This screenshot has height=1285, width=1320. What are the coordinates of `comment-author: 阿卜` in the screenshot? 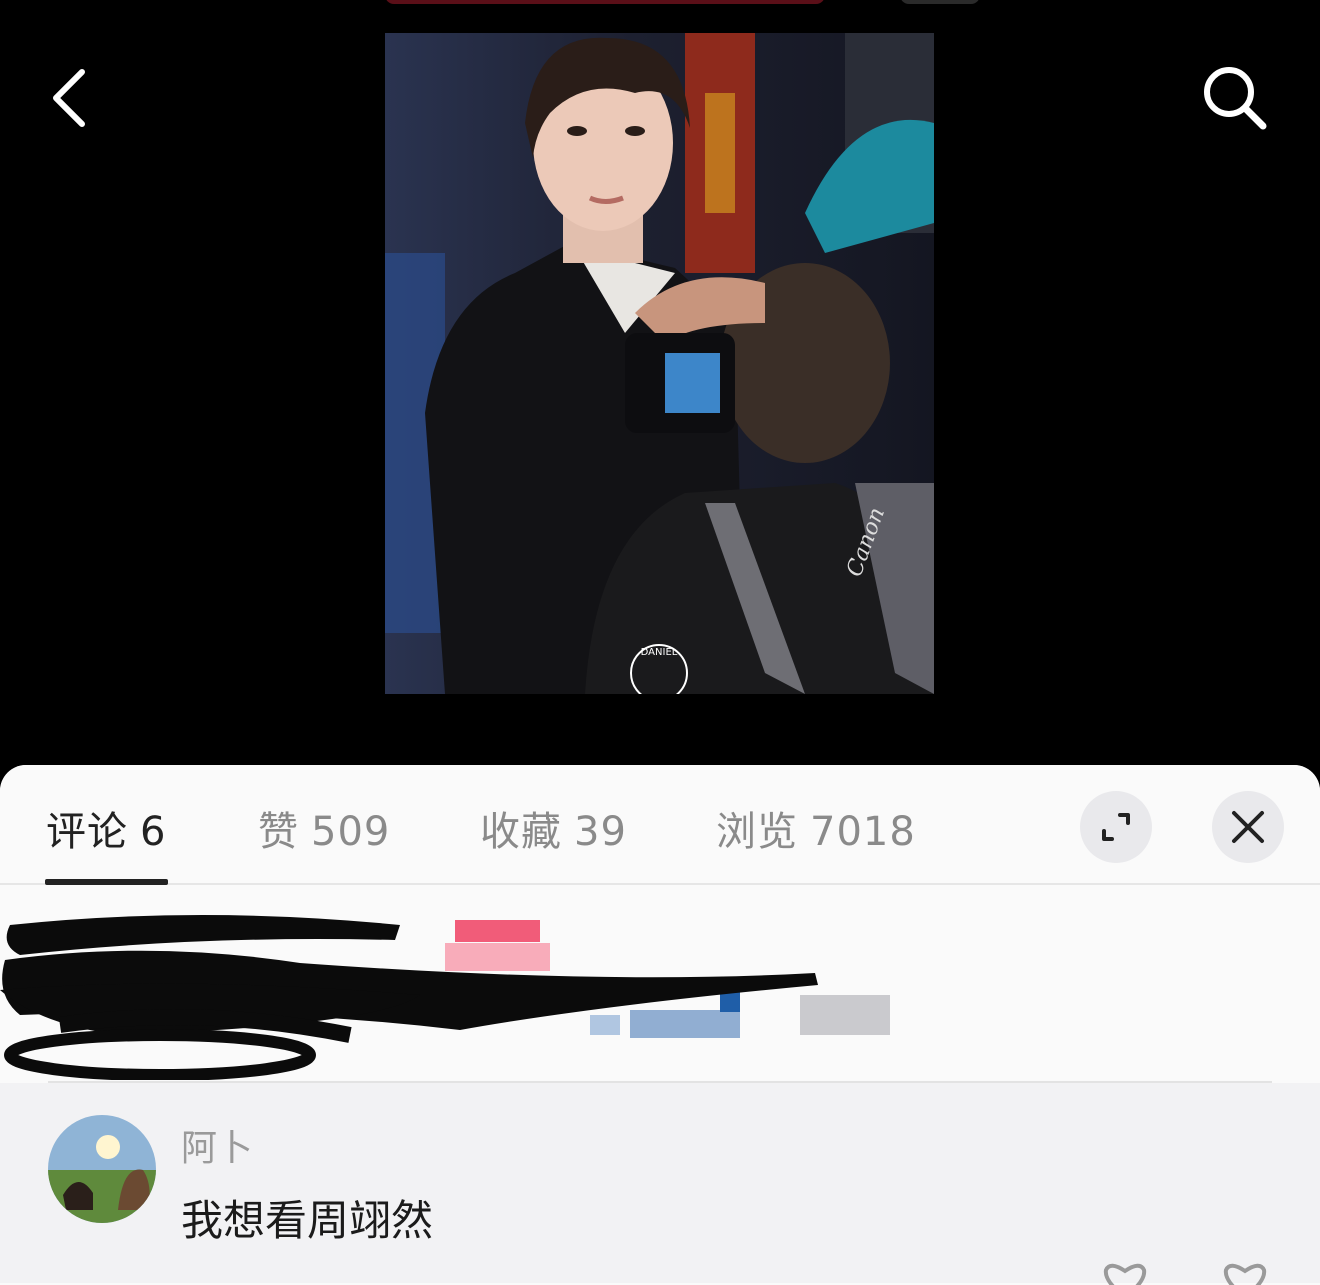 It's located at (217, 1145).